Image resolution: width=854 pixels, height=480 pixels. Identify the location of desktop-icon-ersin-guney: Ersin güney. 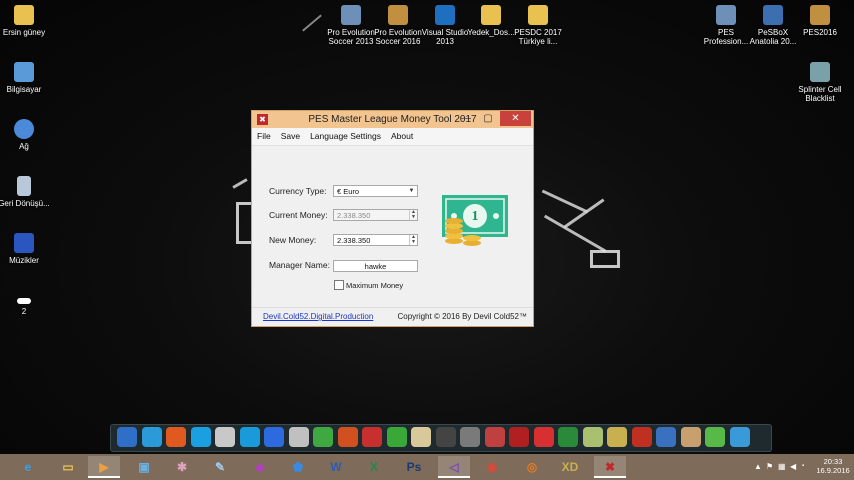
(26, 21).